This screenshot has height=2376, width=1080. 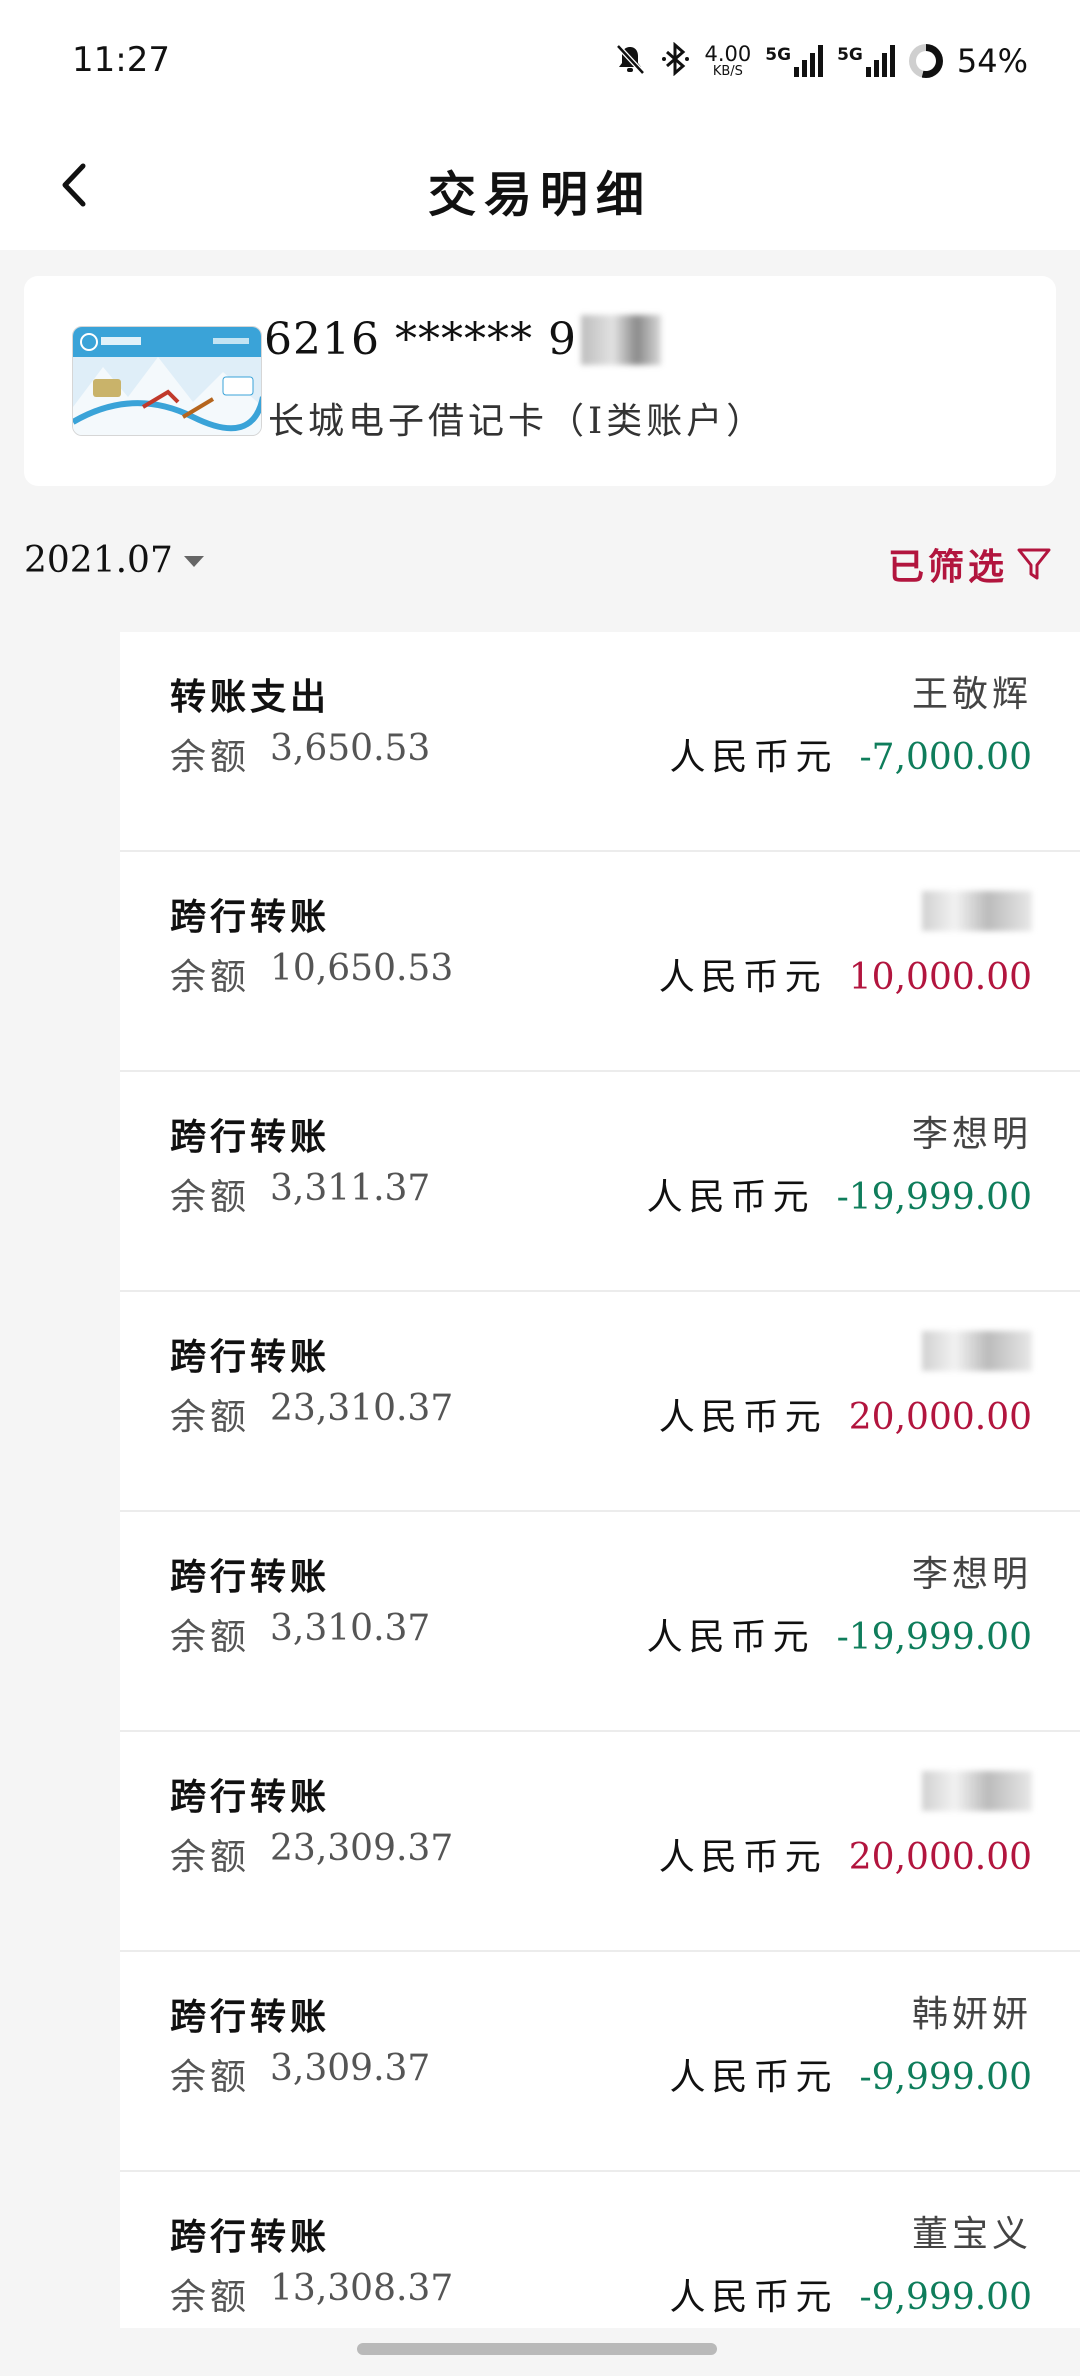 I want to click on transaction-item: 跨行转账 余额 10,650.53 人民币元 10,000.00, so click(x=600, y=962).